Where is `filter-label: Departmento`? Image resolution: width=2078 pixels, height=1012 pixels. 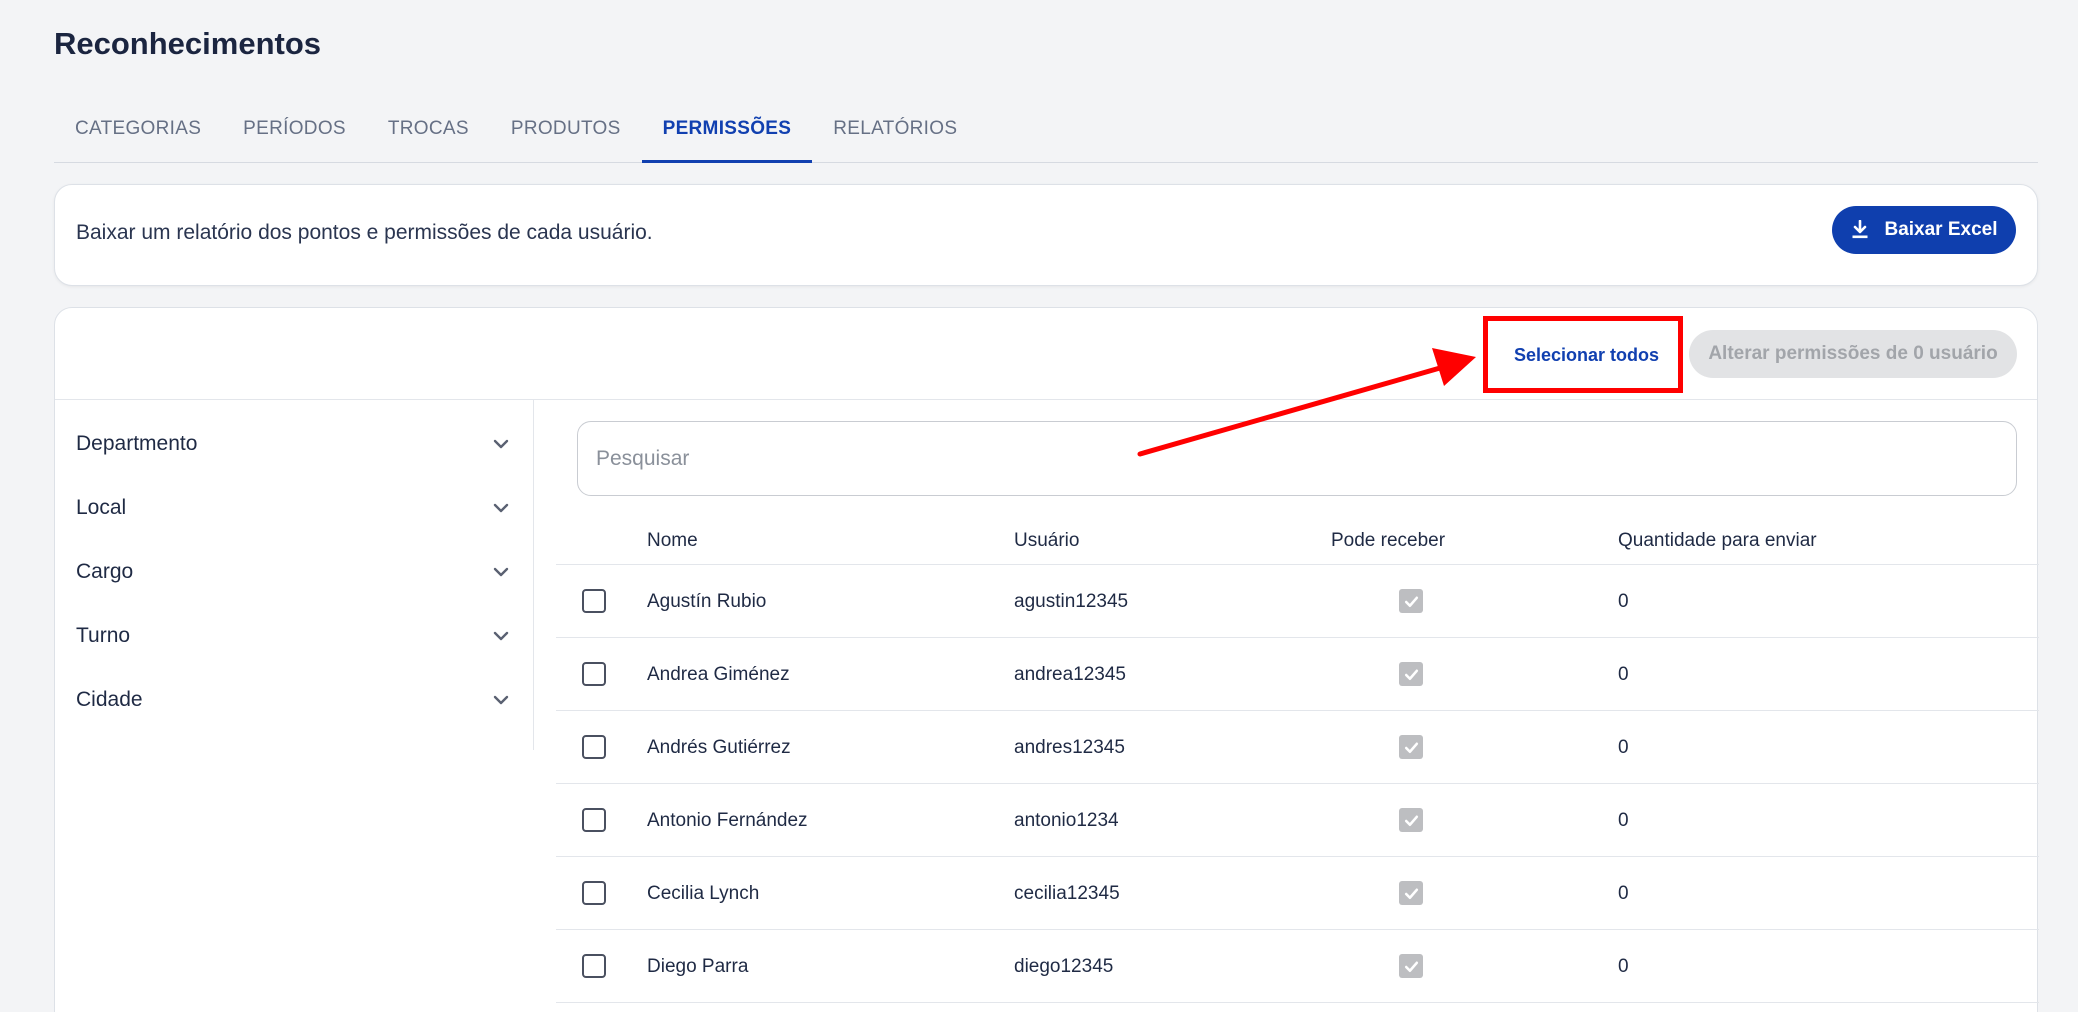
filter-label: Departmento is located at coordinates (137, 443).